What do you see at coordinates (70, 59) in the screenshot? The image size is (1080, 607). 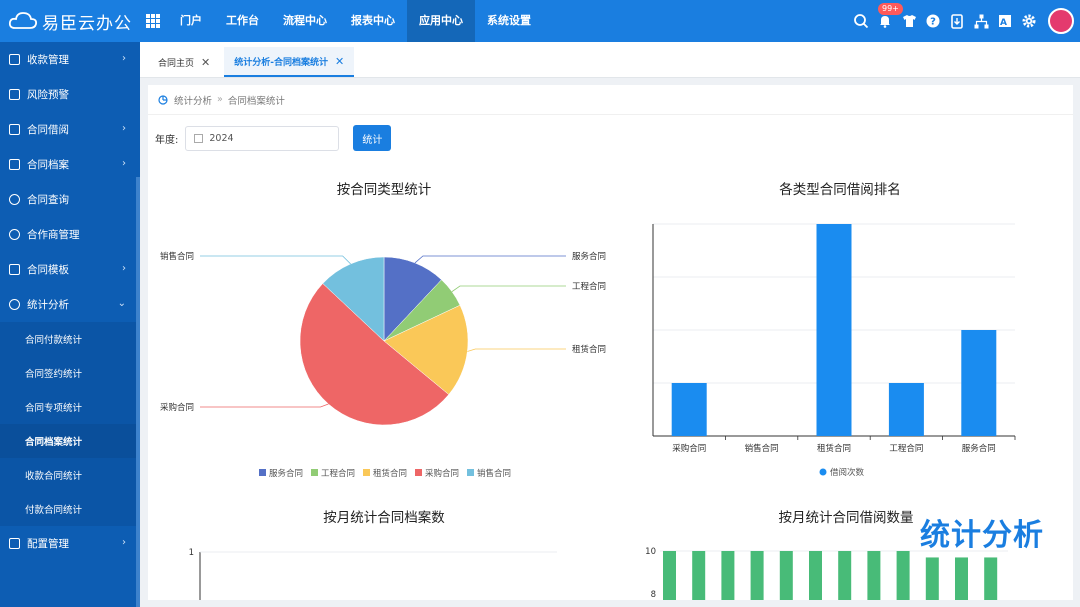 I see `sidebar-item-receipt-management: 收款管理 ›` at bounding box center [70, 59].